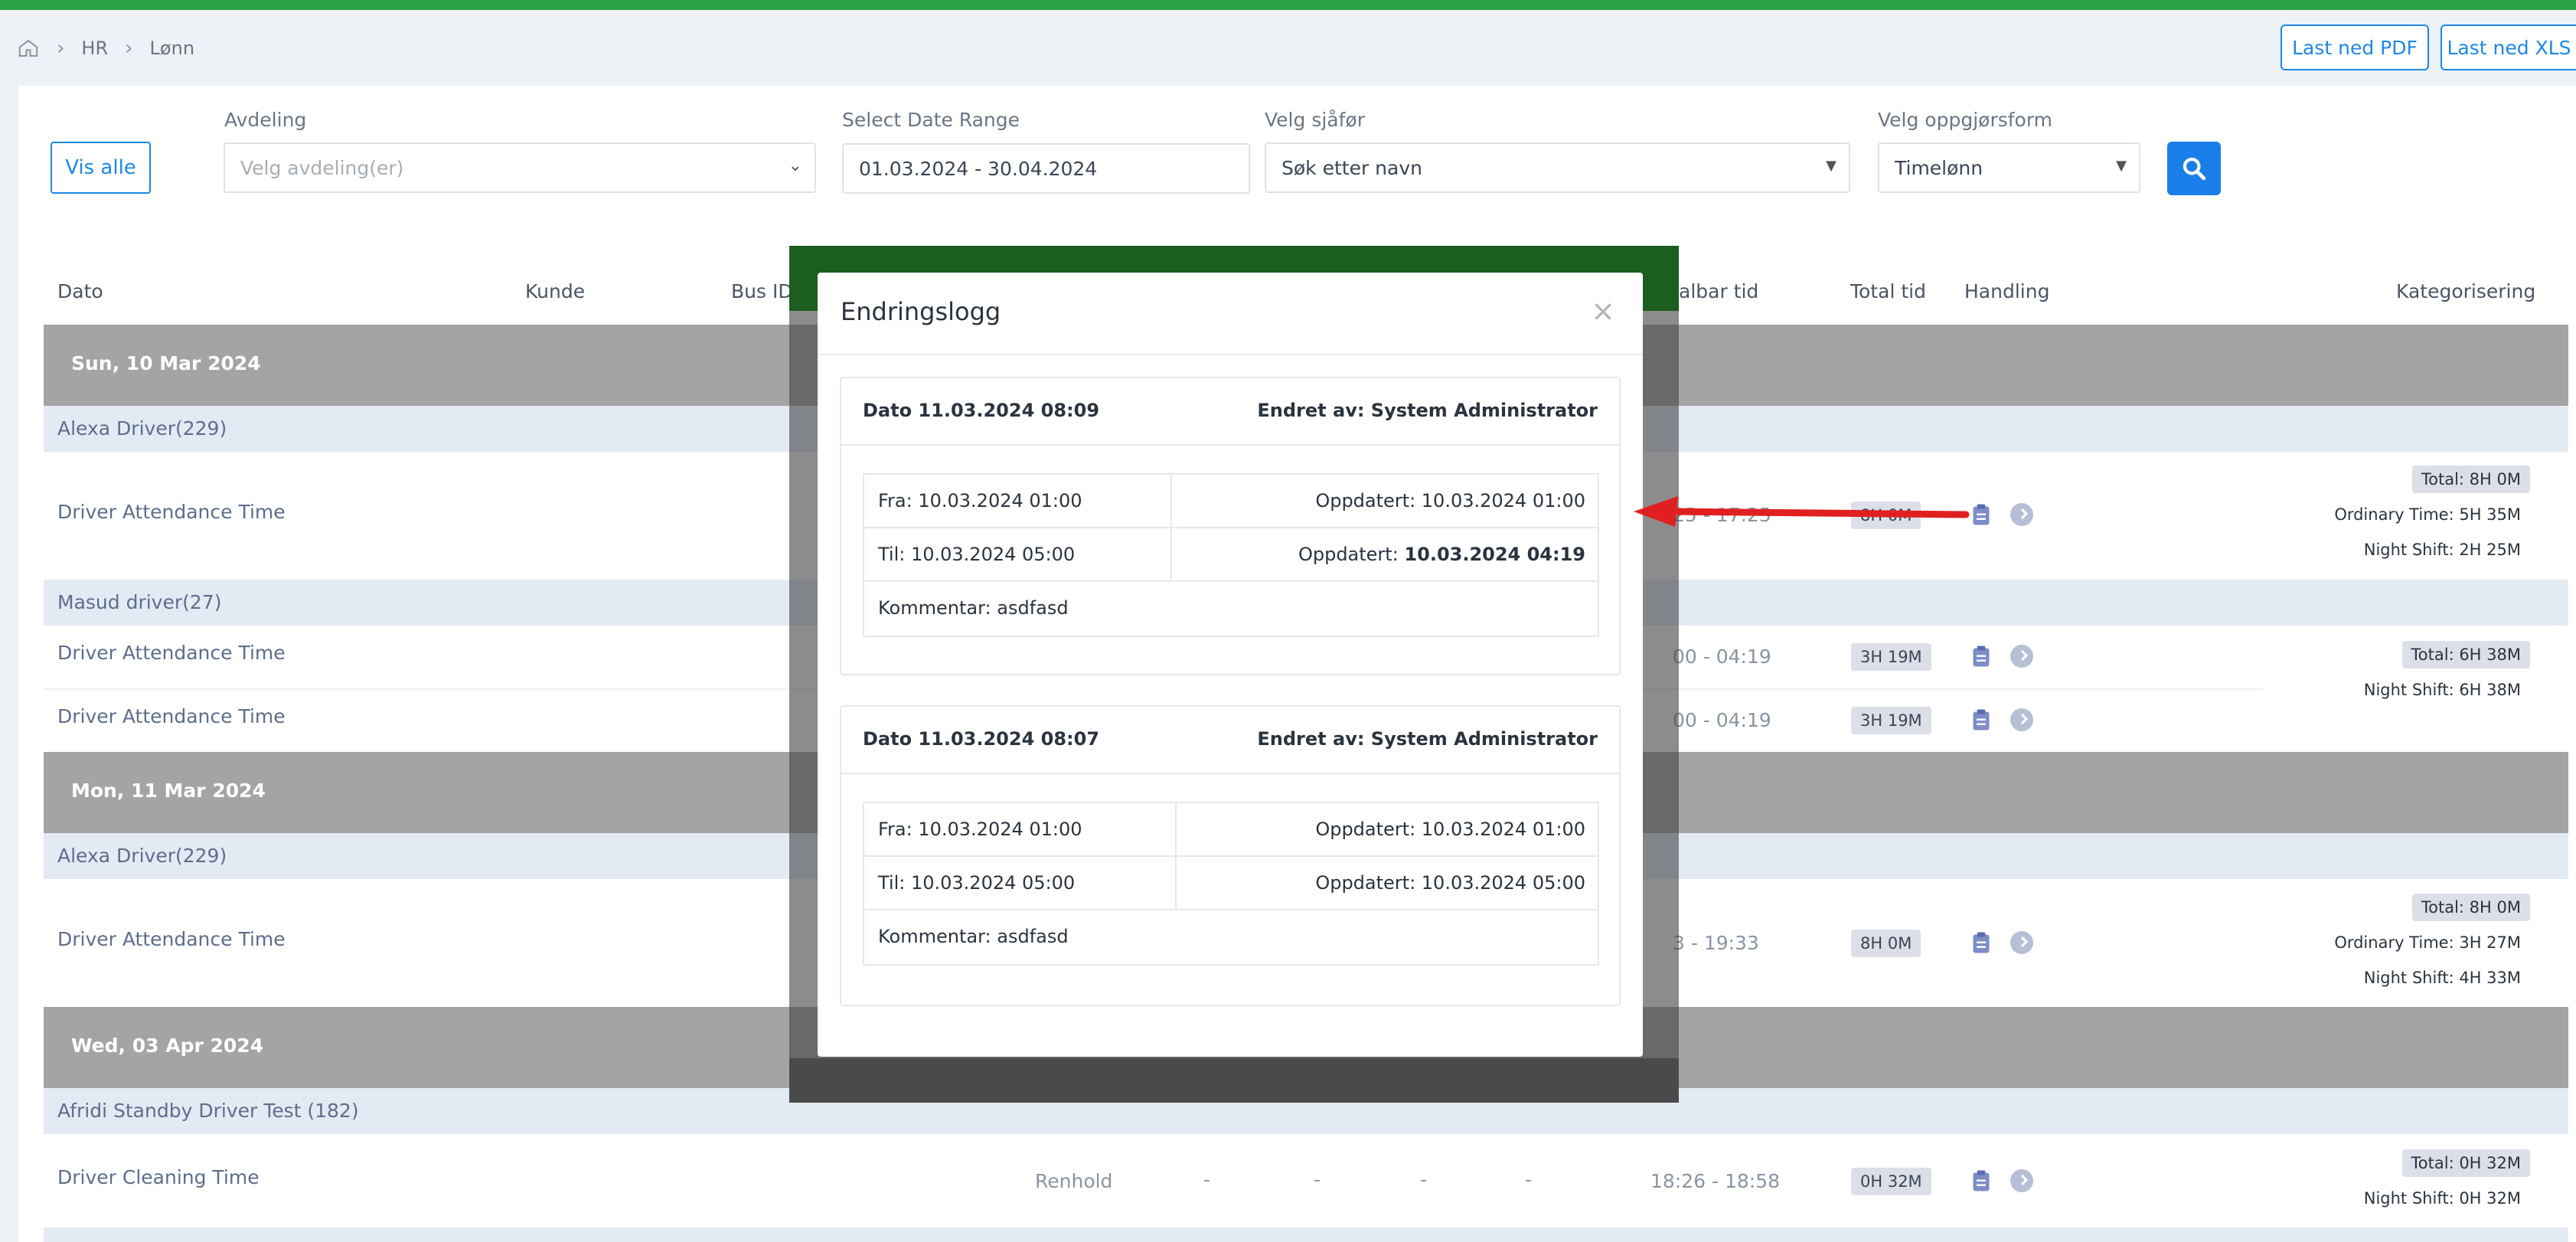 The width and height of the screenshot is (2576, 1242). What do you see at coordinates (1046, 168) in the screenshot?
I see `date-range-input: 01.03.2024 - 30.04.2024` at bounding box center [1046, 168].